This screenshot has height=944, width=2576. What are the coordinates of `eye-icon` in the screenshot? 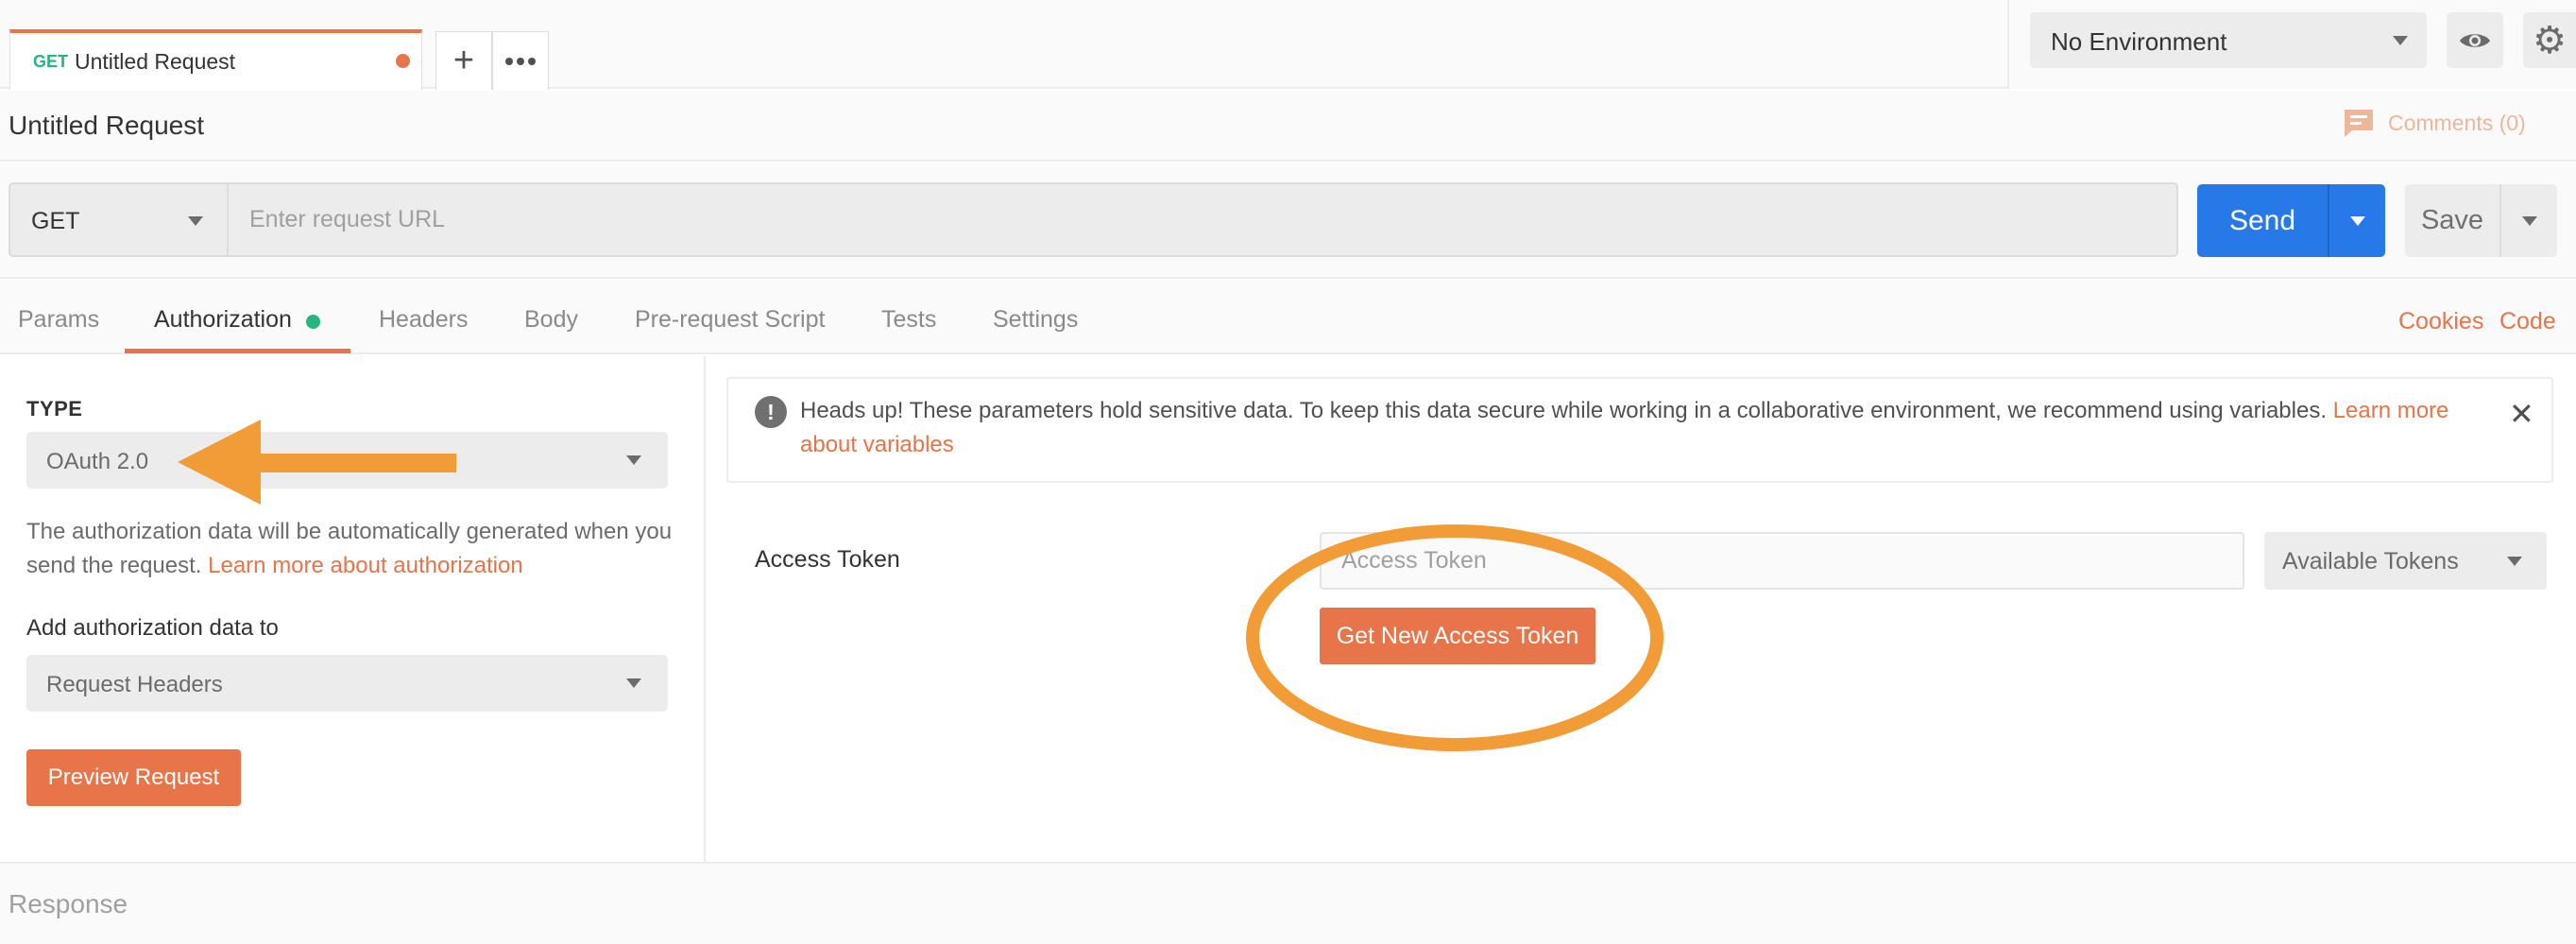 It's located at (2475, 40).